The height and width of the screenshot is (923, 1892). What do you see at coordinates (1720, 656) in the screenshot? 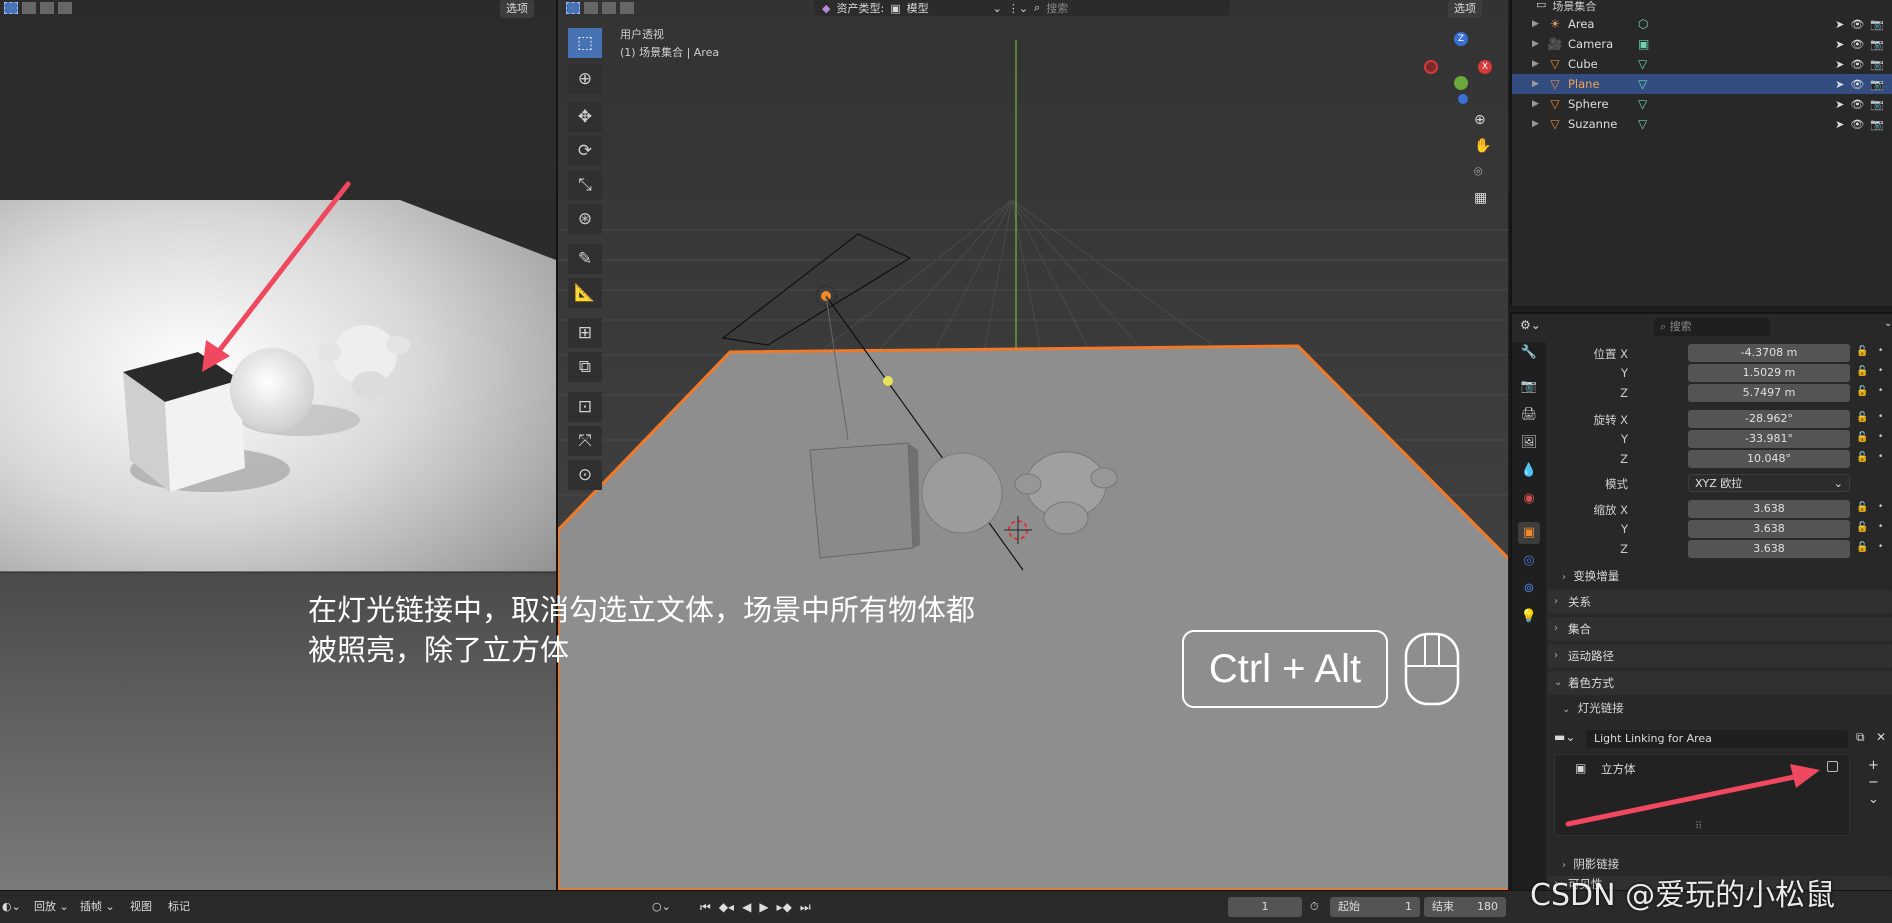
I see `motion-paths-panel: › 运动路径` at bounding box center [1720, 656].